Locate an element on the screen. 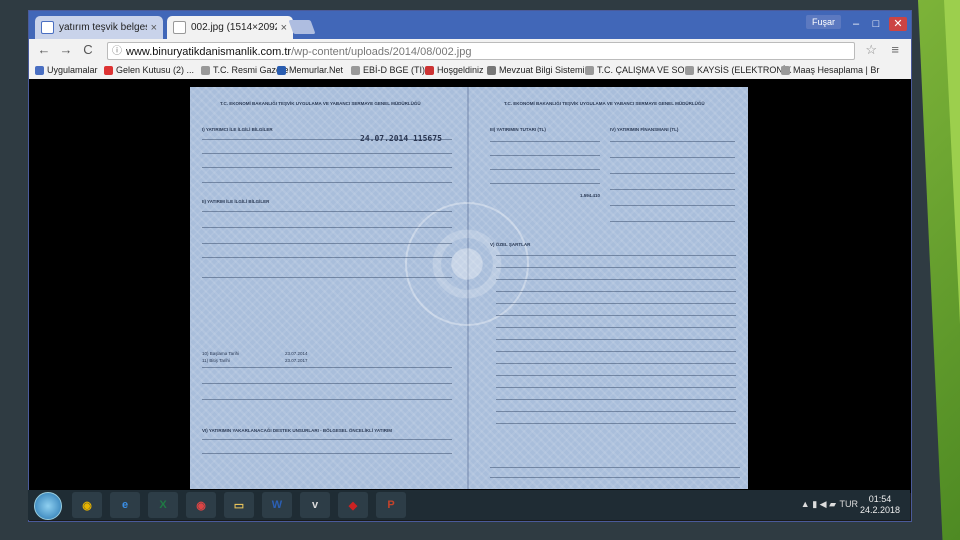 The width and height of the screenshot is (960, 540). tab-search: yatırım teşvik belgesi - G × is located at coordinates (99, 27).